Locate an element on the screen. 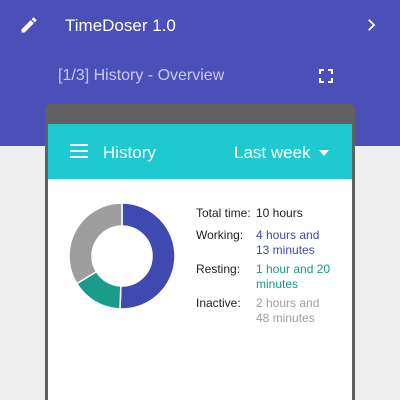  page-subtitle: [1/3] History - Overview is located at coordinates (141, 75).